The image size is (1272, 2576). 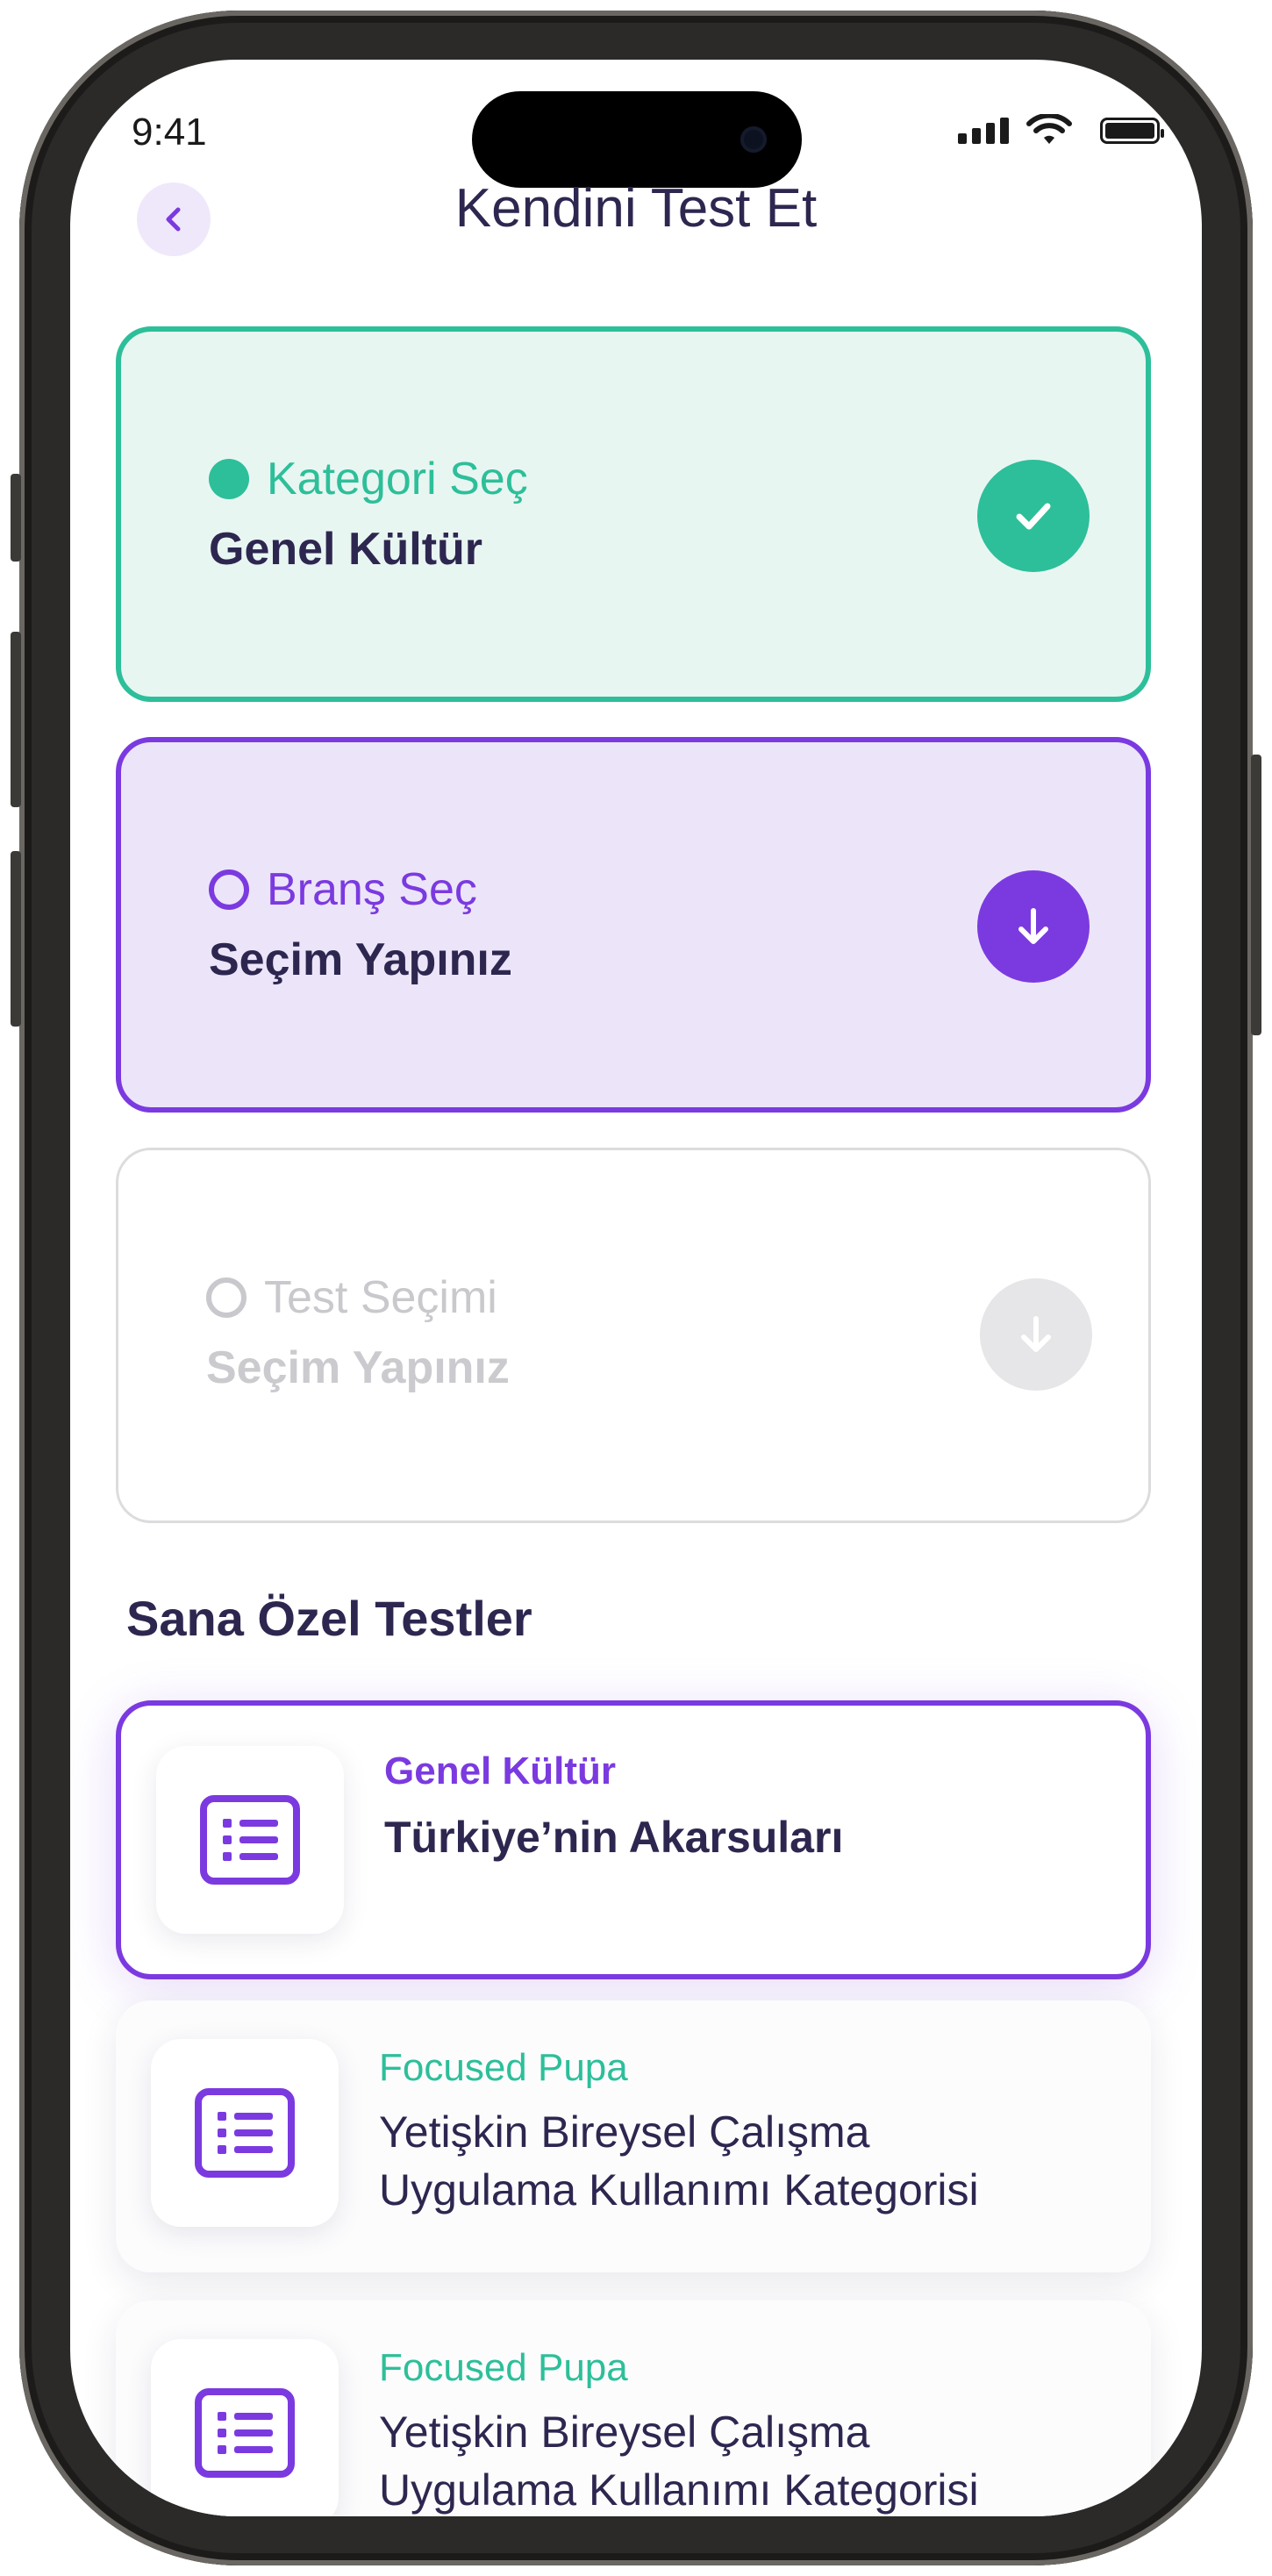 What do you see at coordinates (16, 939) in the screenshot?
I see `volume-down-button` at bounding box center [16, 939].